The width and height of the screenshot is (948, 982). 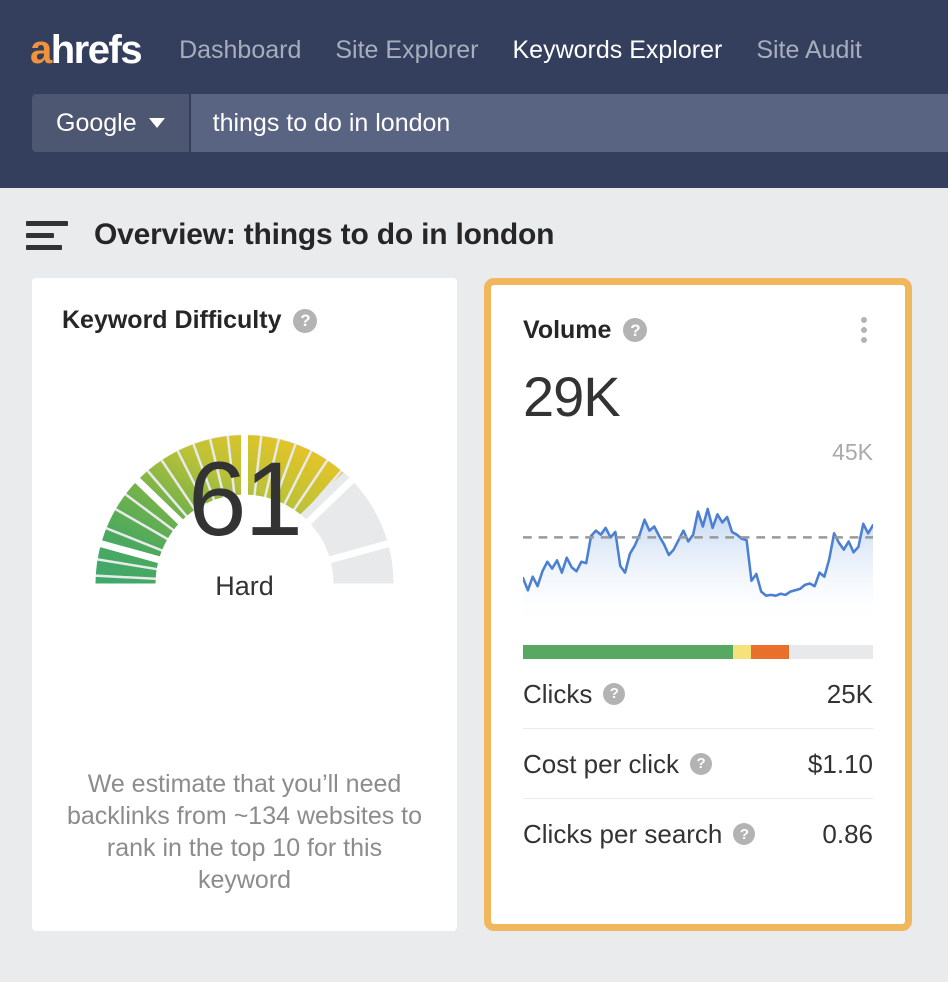 I want to click on metric-label: Cost per click ?, so click(x=618, y=763).